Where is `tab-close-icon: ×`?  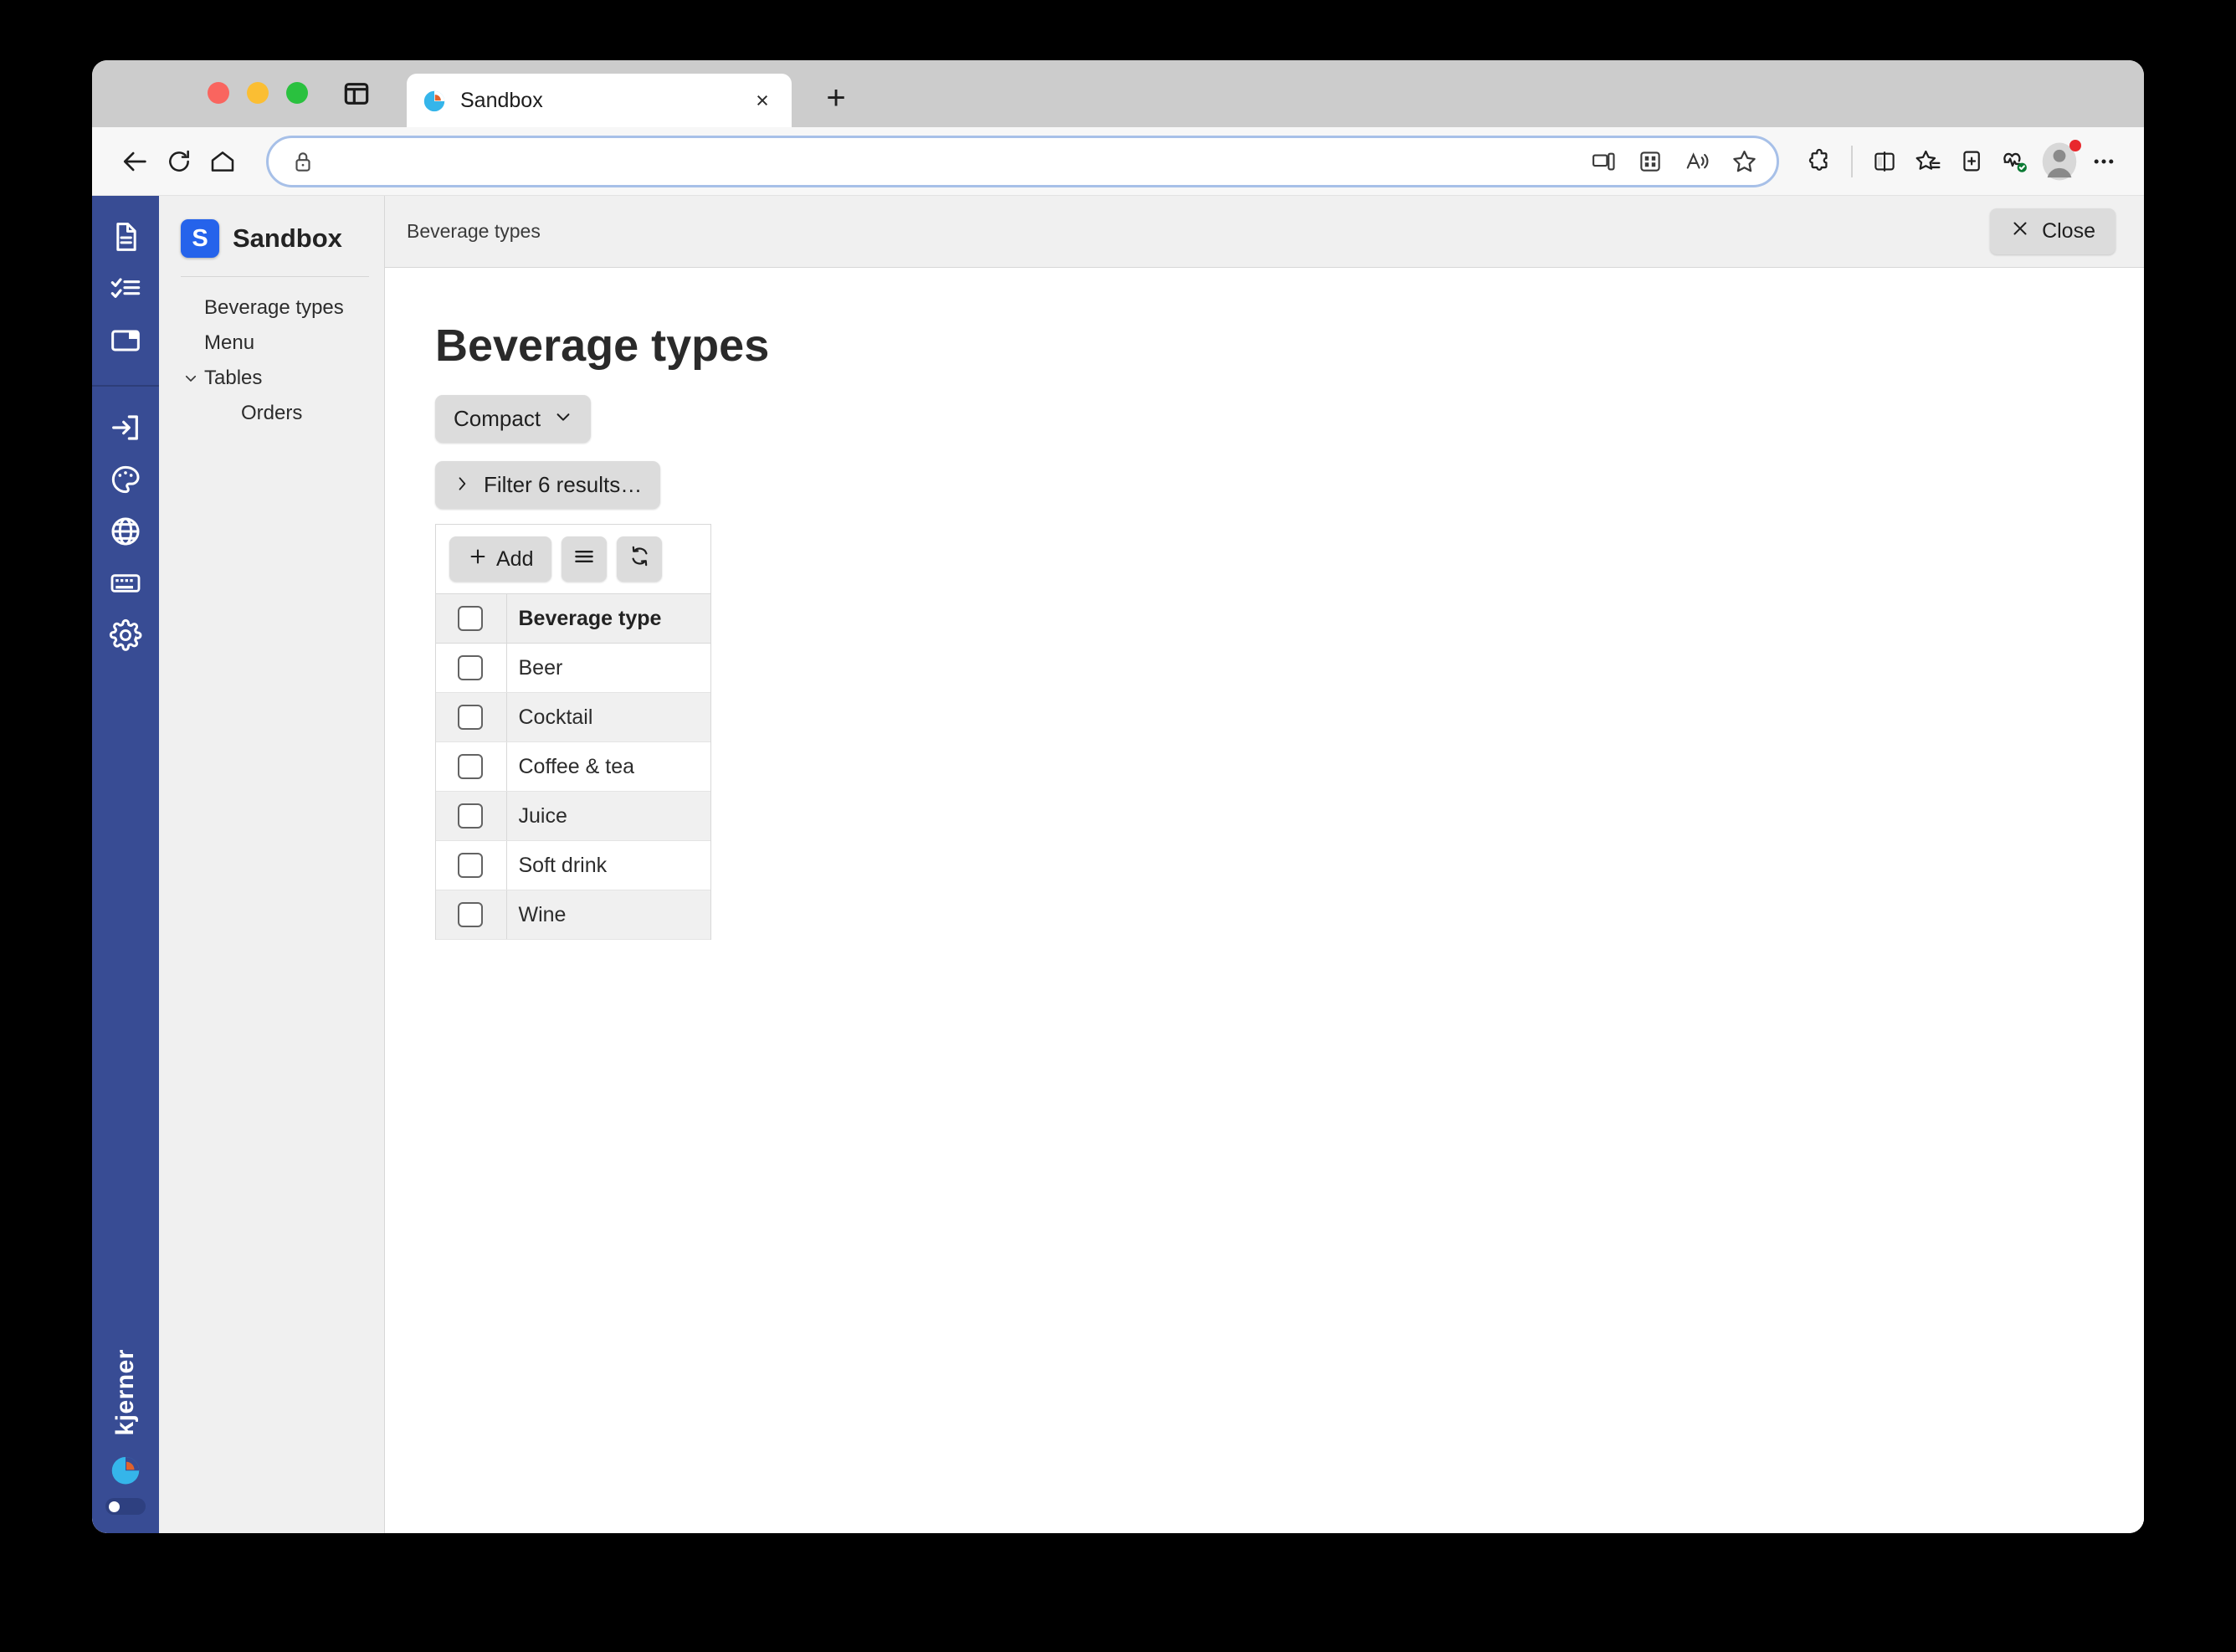
tab-close-icon: × is located at coordinates (762, 100).